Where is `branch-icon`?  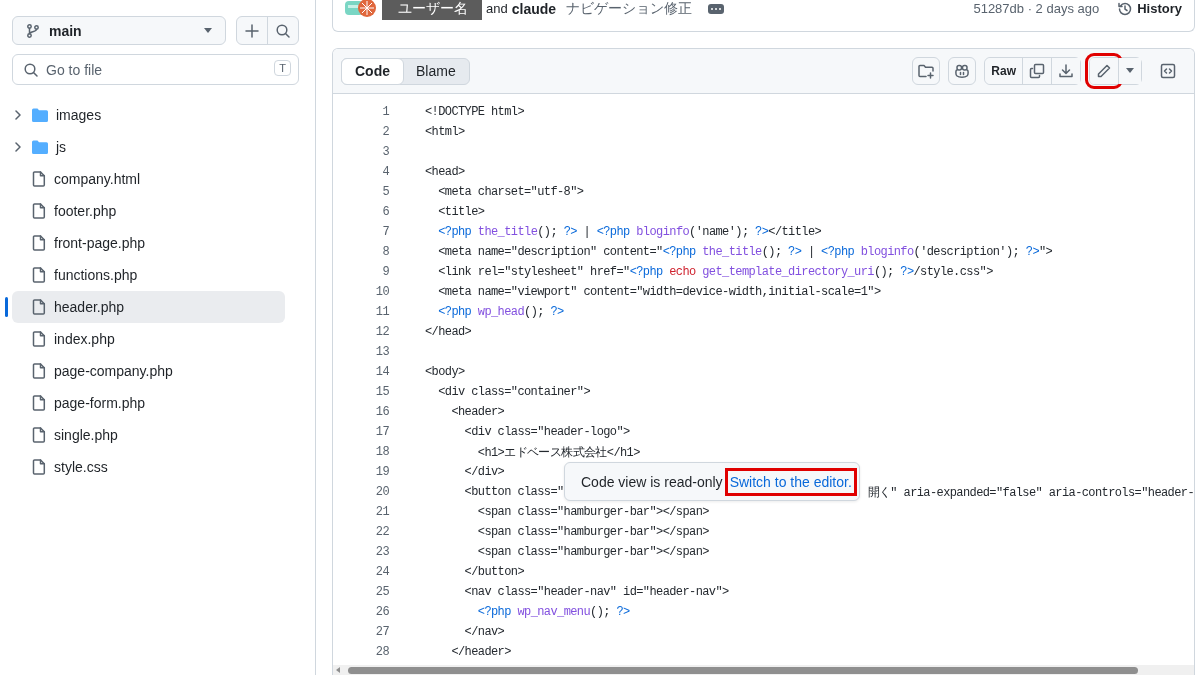 branch-icon is located at coordinates (33, 30).